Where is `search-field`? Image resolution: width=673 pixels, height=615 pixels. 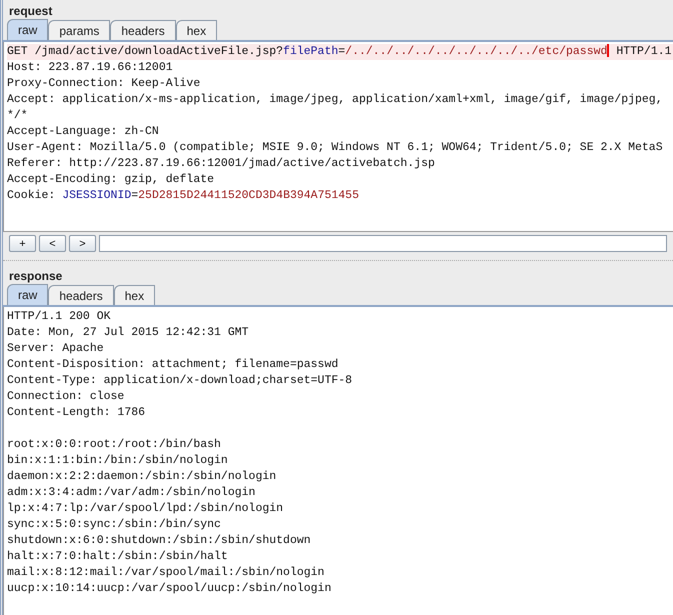 search-field is located at coordinates (383, 243).